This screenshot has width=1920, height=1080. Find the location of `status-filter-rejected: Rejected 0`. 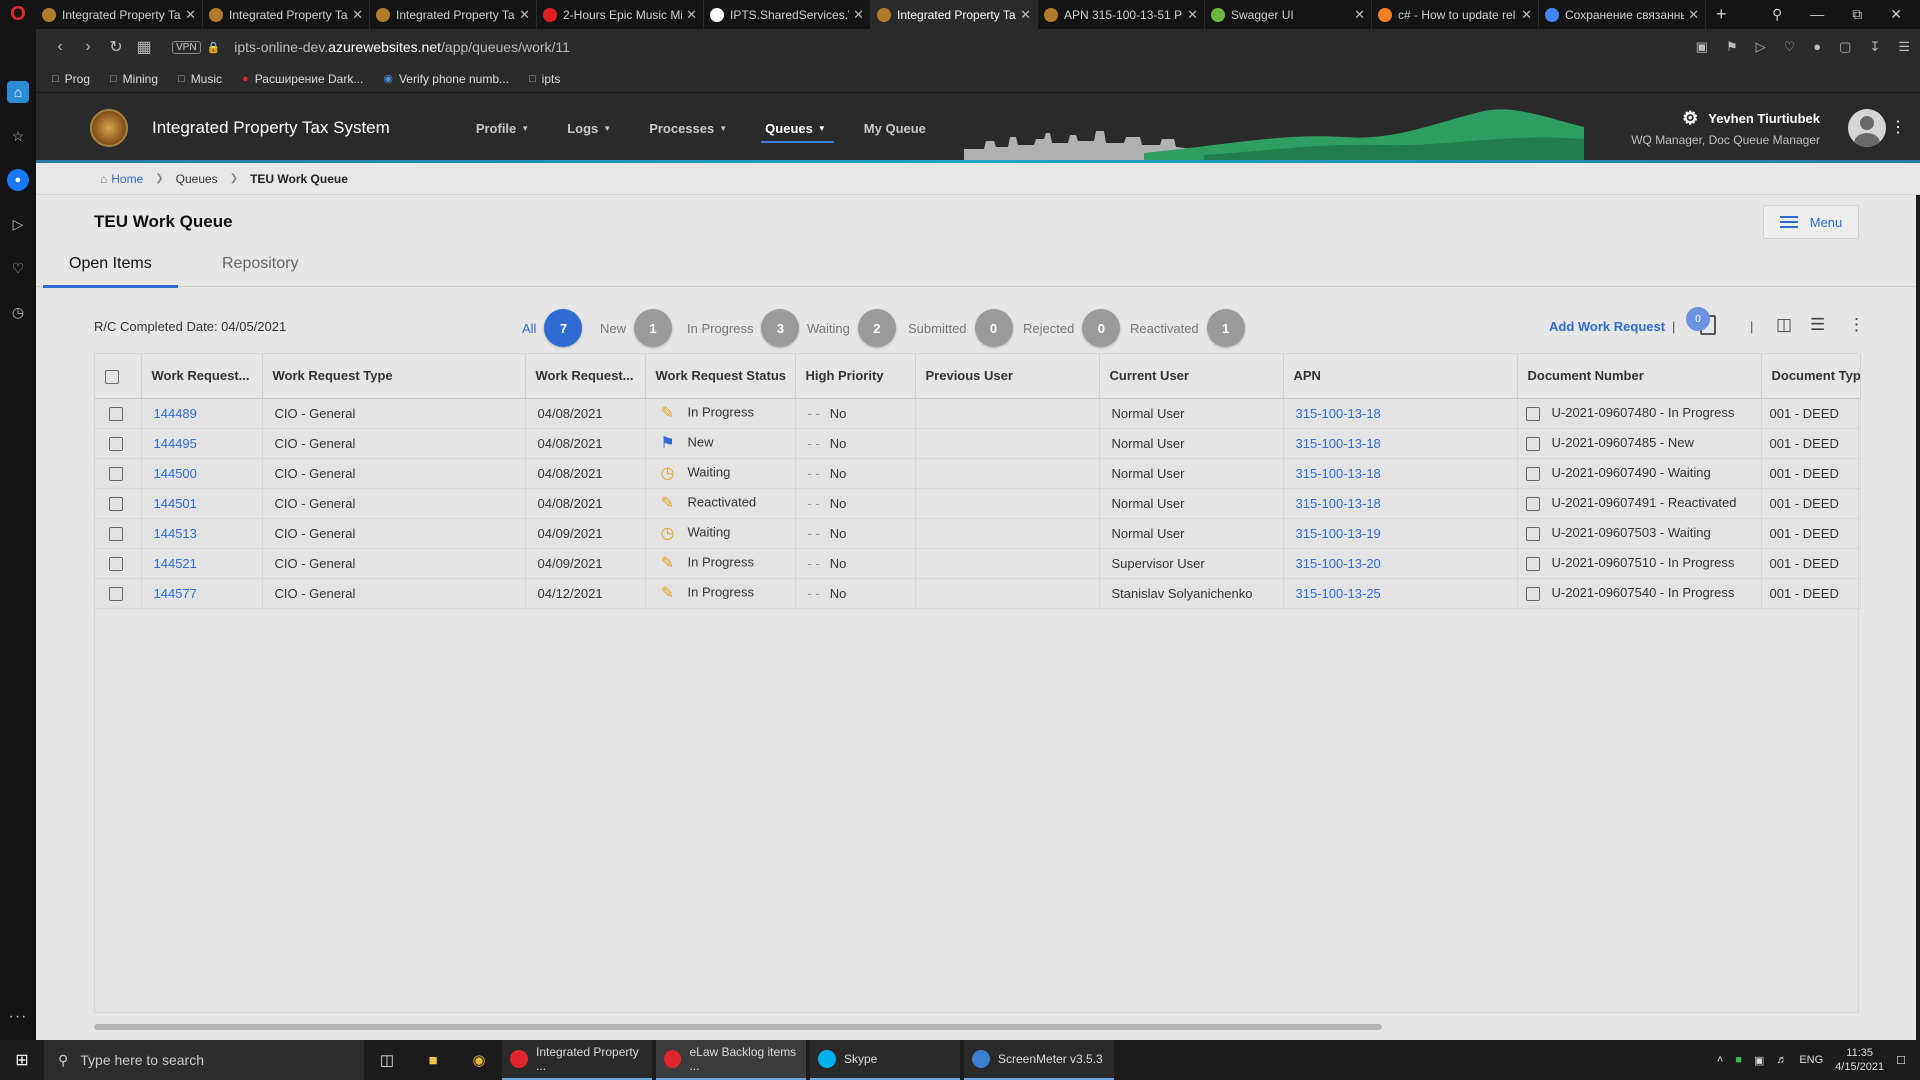

status-filter-rejected: Rejected 0 is located at coordinates (1072, 328).